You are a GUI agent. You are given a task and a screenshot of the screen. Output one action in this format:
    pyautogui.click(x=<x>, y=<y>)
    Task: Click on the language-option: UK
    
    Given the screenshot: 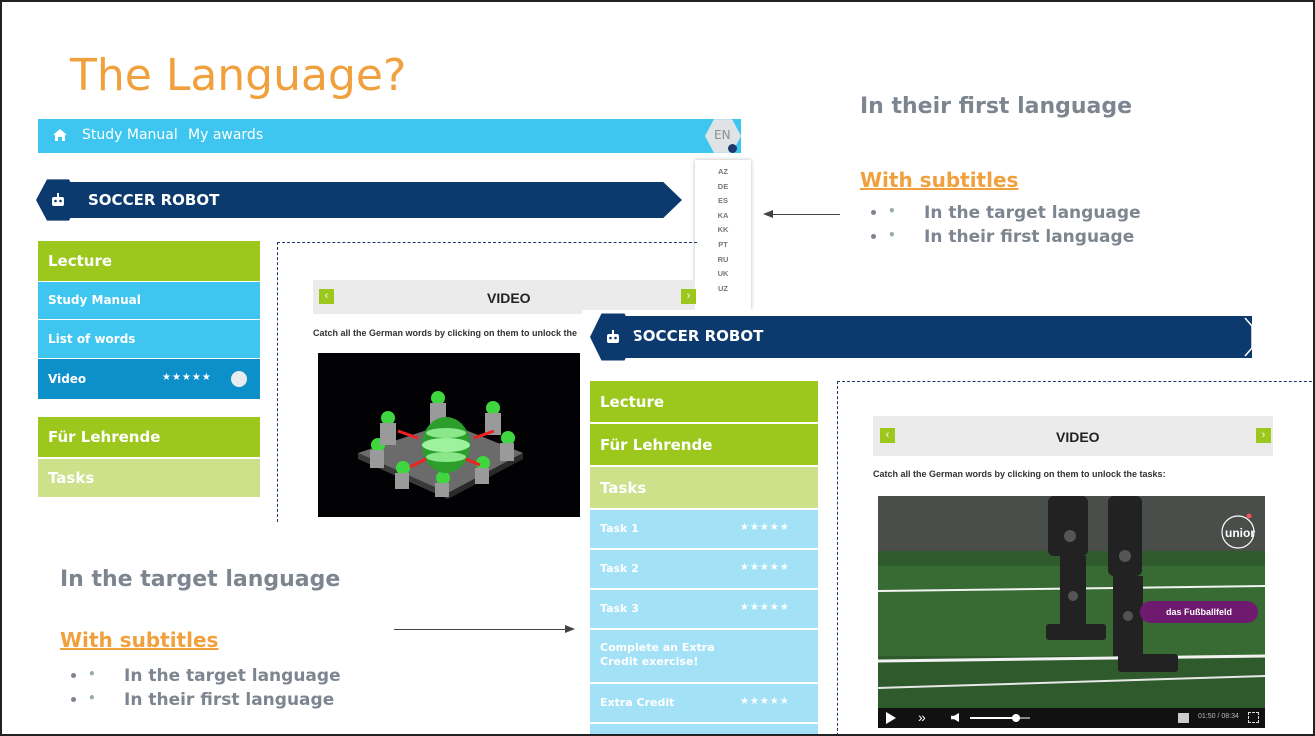 What is the action you would take?
    pyautogui.click(x=723, y=274)
    